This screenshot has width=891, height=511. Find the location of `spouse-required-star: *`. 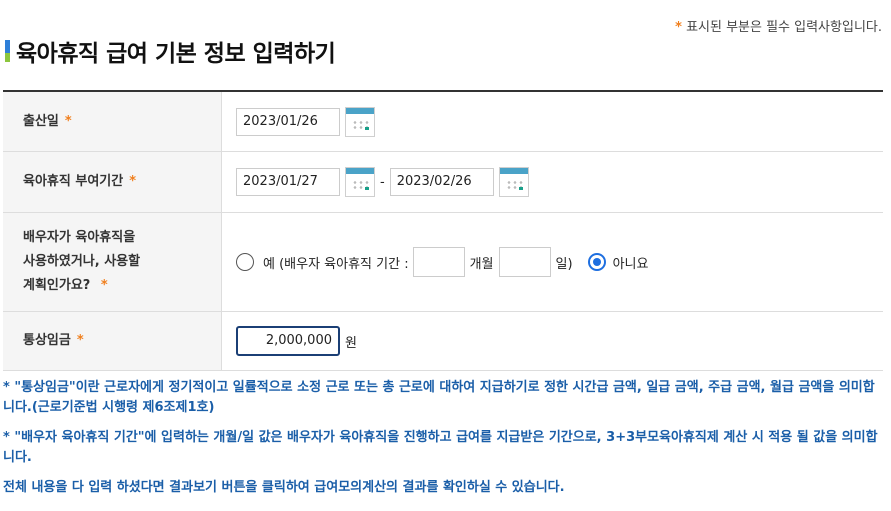

spouse-required-star: * is located at coordinates (104, 285).